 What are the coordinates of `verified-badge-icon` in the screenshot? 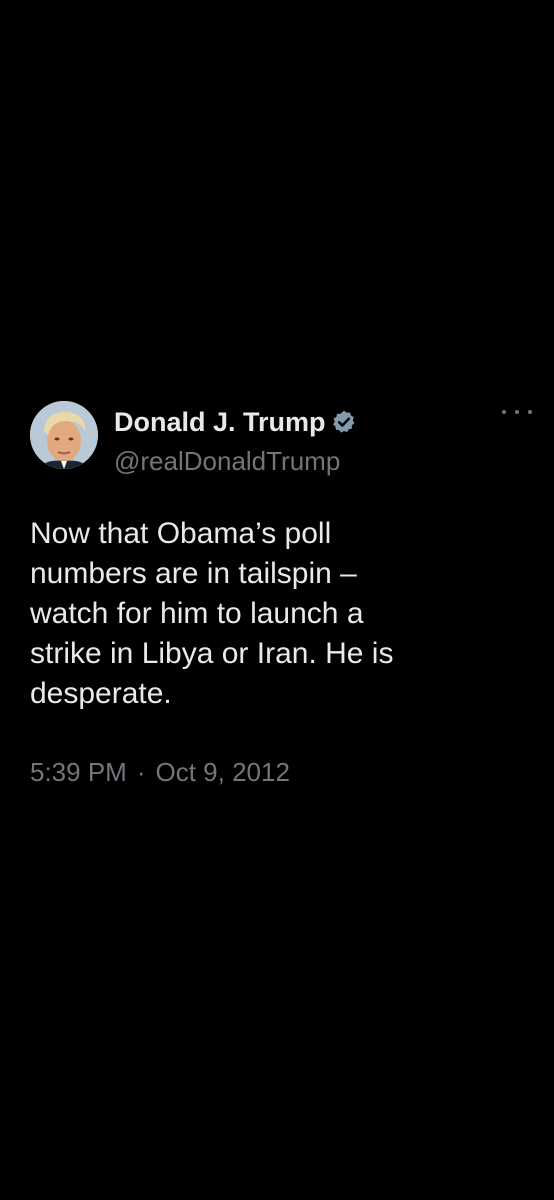 It's located at (344, 422).